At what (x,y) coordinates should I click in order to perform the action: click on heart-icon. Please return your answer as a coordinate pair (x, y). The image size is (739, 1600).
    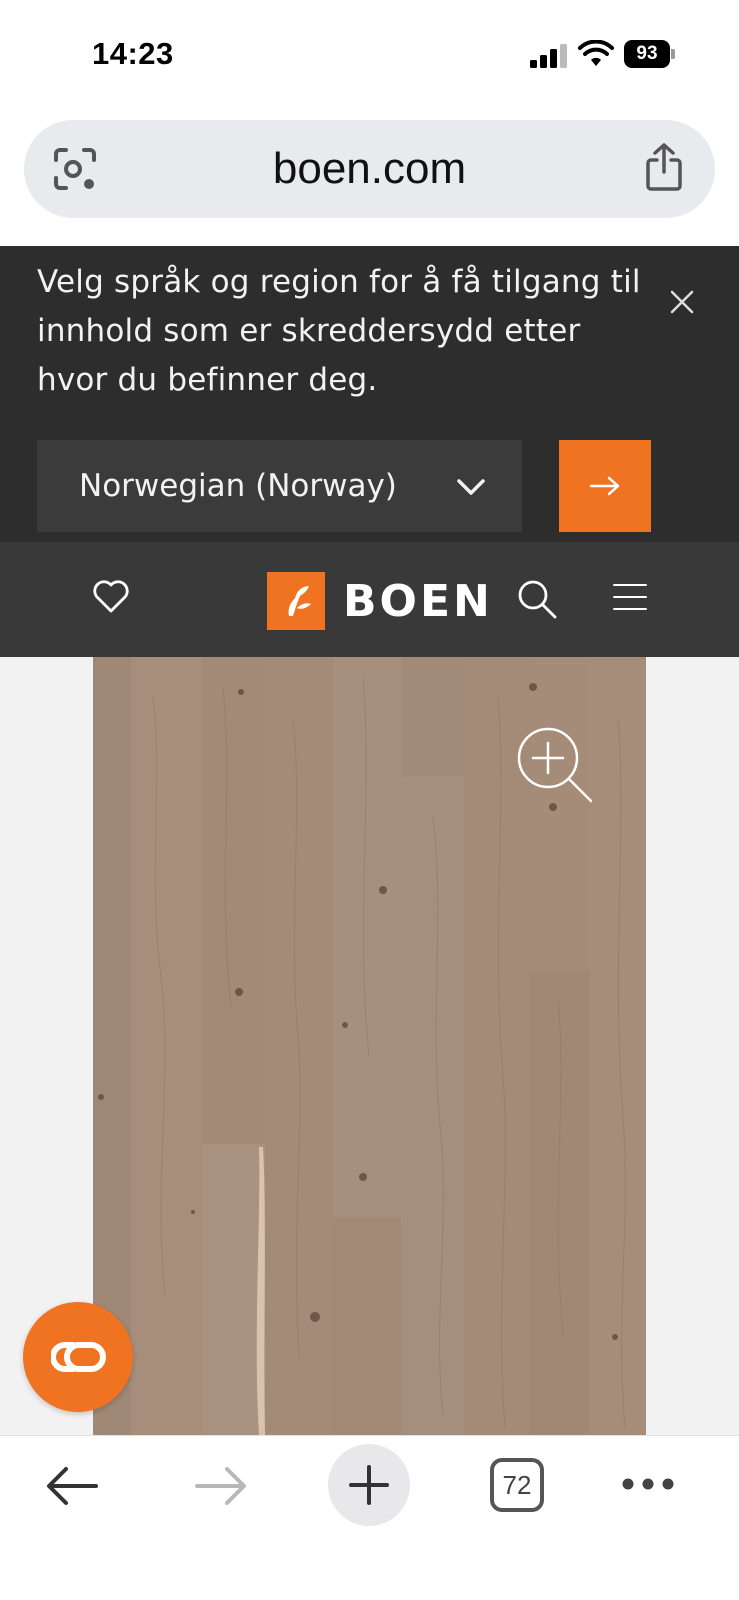
    Looking at the image, I should click on (111, 596).